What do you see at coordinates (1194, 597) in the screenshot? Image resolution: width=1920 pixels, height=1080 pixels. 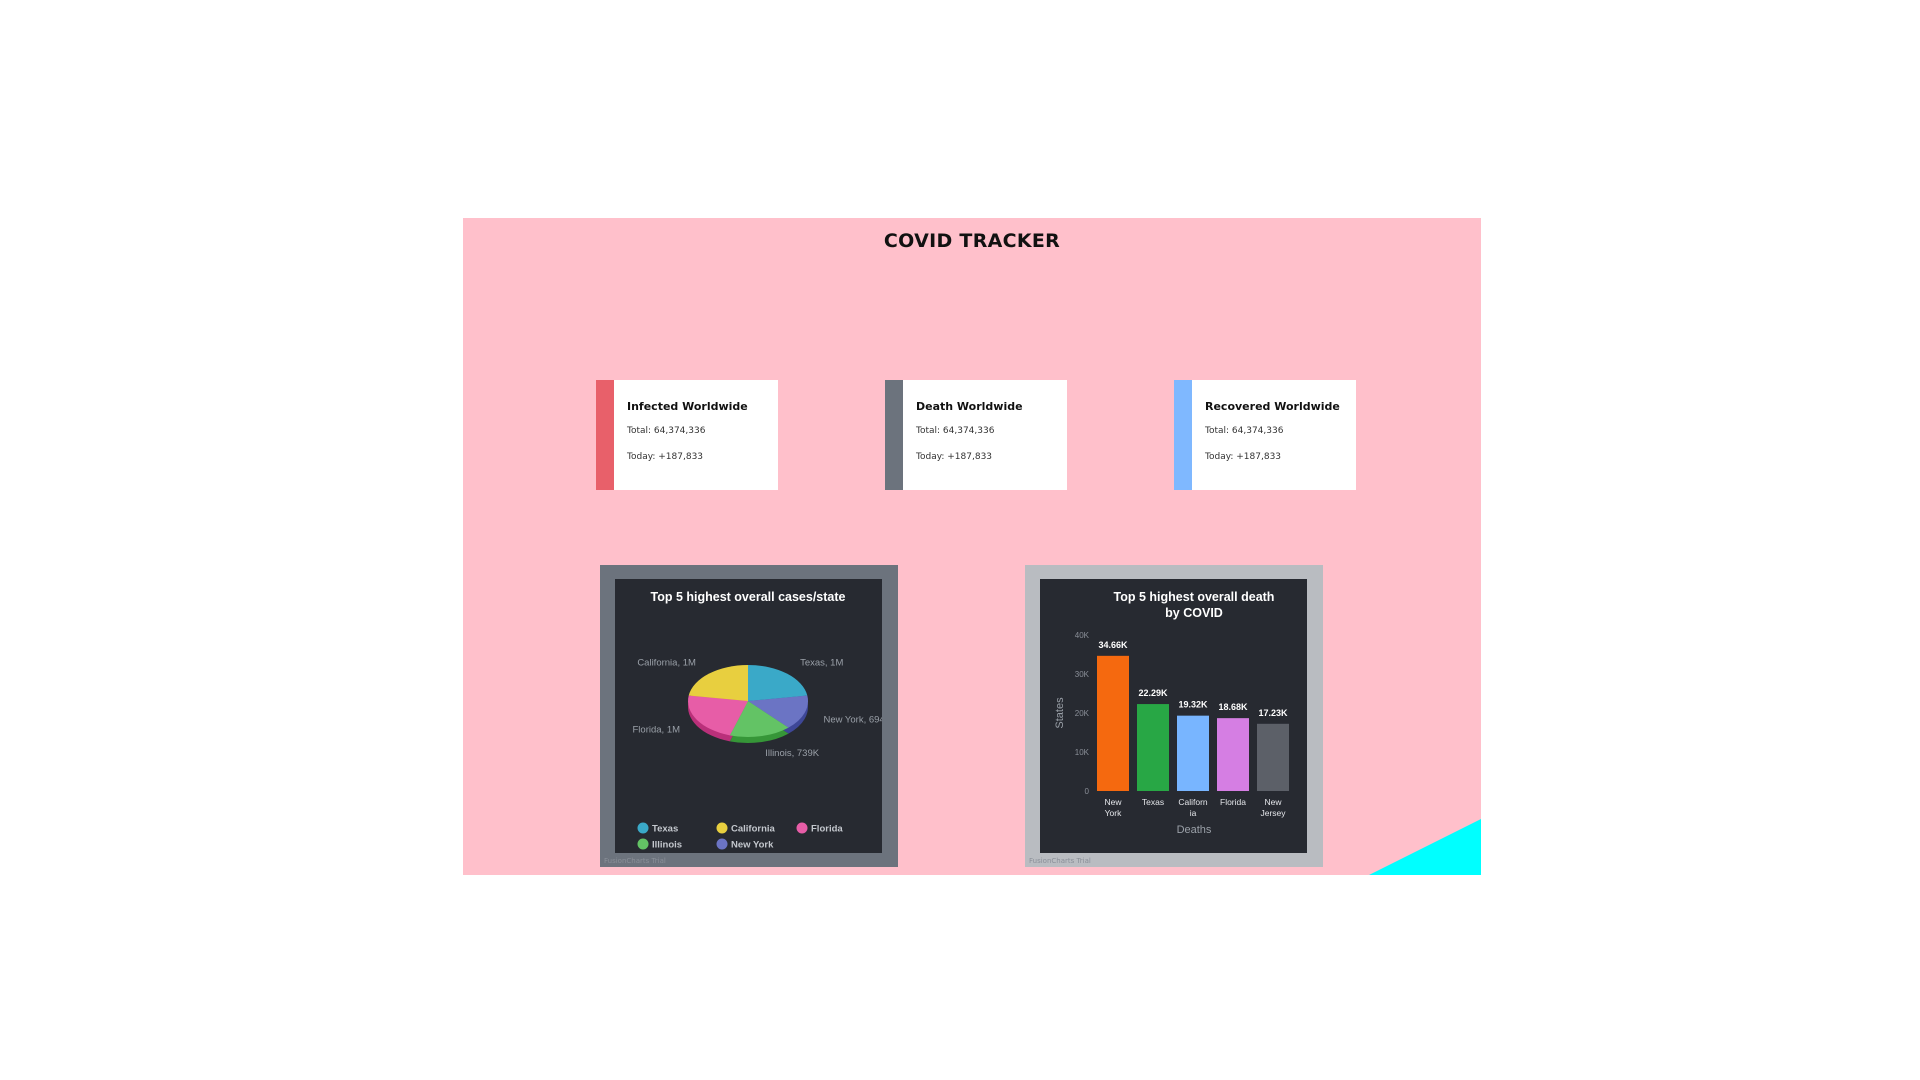 I see `bar-chart-title: Top 5 highest overall death` at bounding box center [1194, 597].